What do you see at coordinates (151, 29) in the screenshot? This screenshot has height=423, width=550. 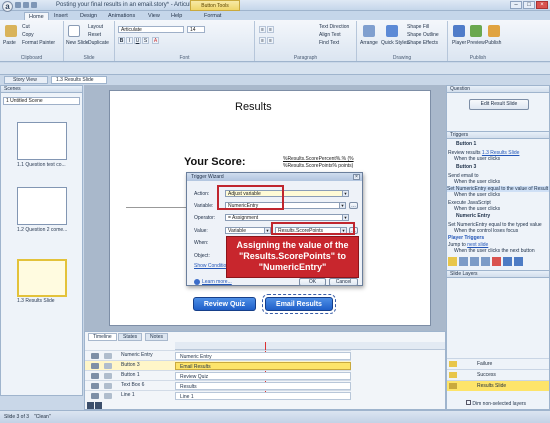 I see `font-family-select: Articulate` at bounding box center [151, 29].